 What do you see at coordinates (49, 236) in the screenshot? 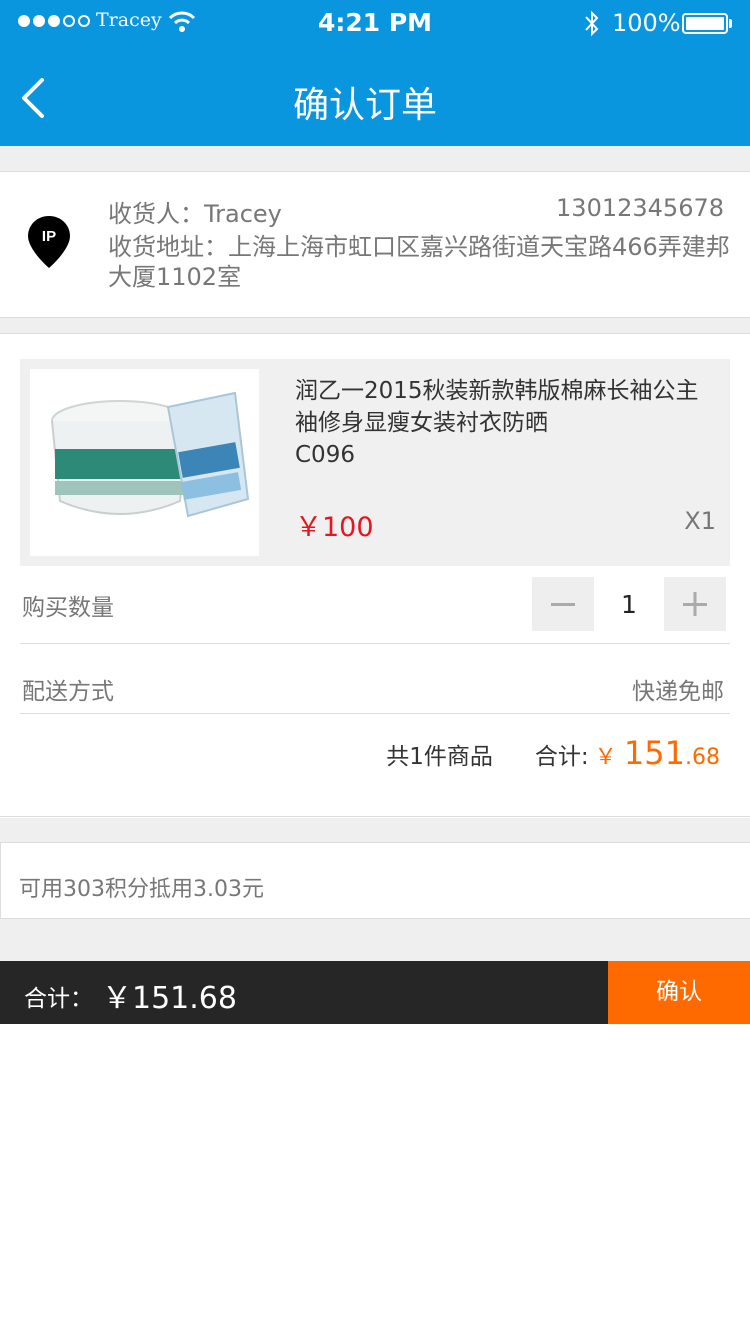
I see `svg-text: IP` at bounding box center [49, 236].